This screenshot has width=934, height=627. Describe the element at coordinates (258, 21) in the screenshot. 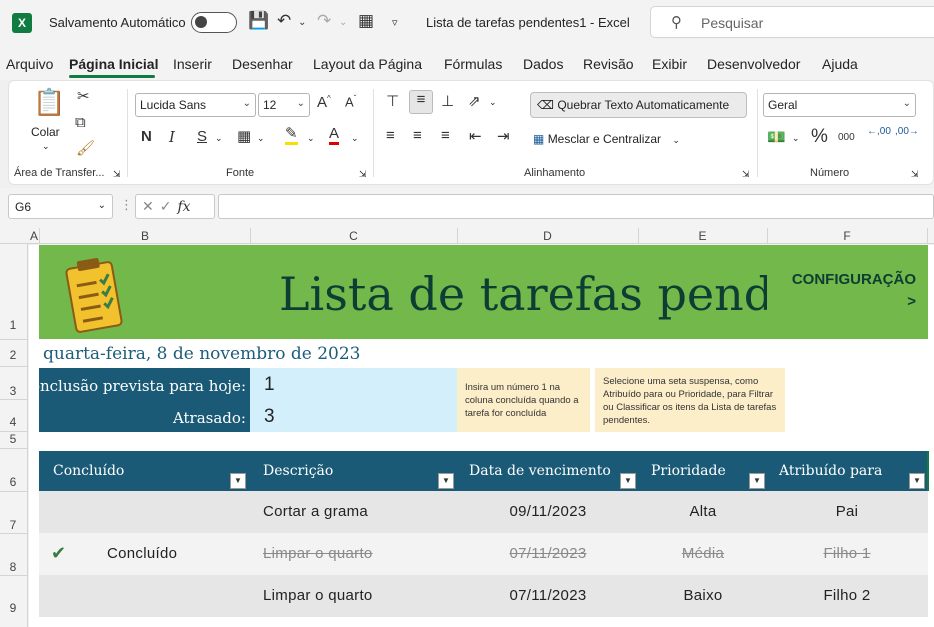

I see `save-icon: 💾` at that location.